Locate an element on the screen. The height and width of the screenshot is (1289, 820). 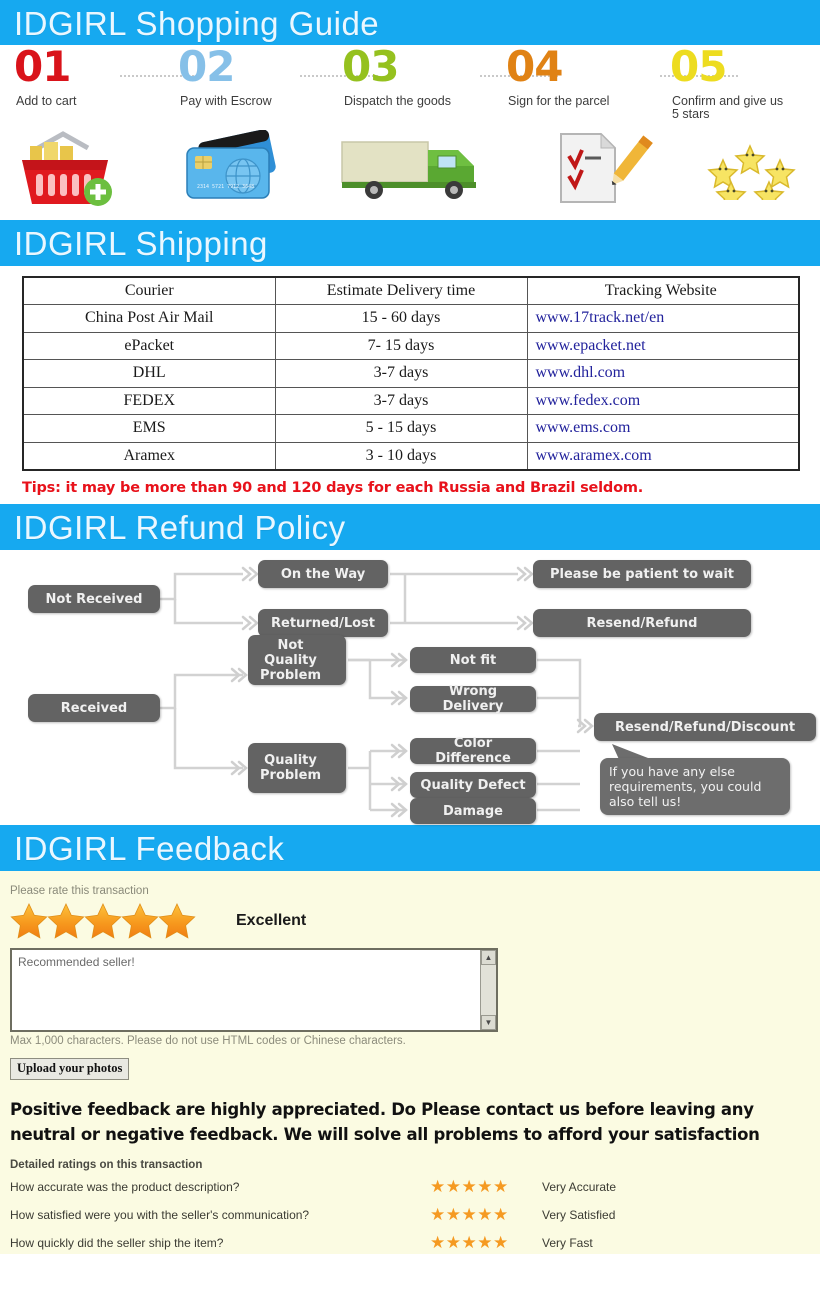
step-number-05: 05 is located at coordinates (698, 66).